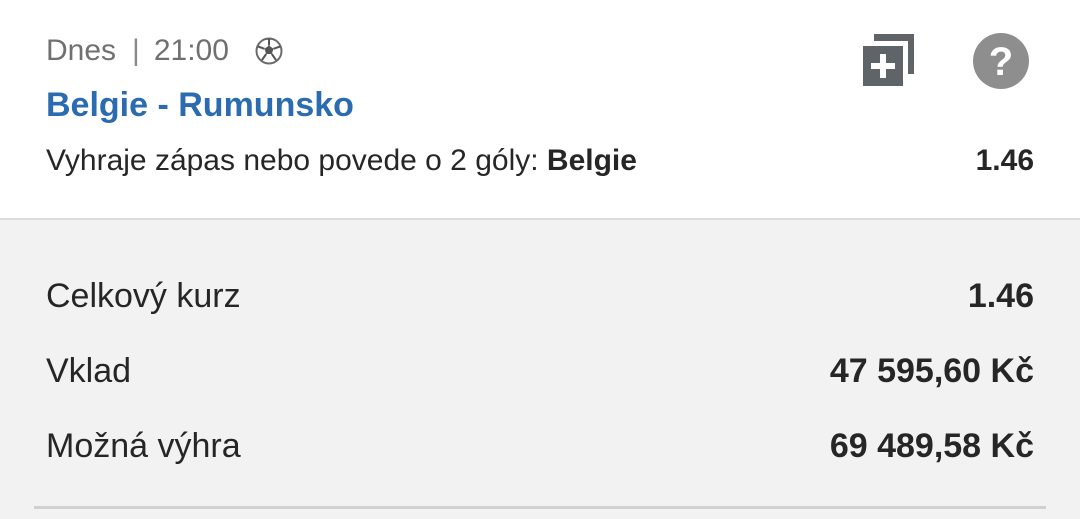 The width and height of the screenshot is (1080, 519). I want to click on pick-label: Belgie, so click(591, 160).